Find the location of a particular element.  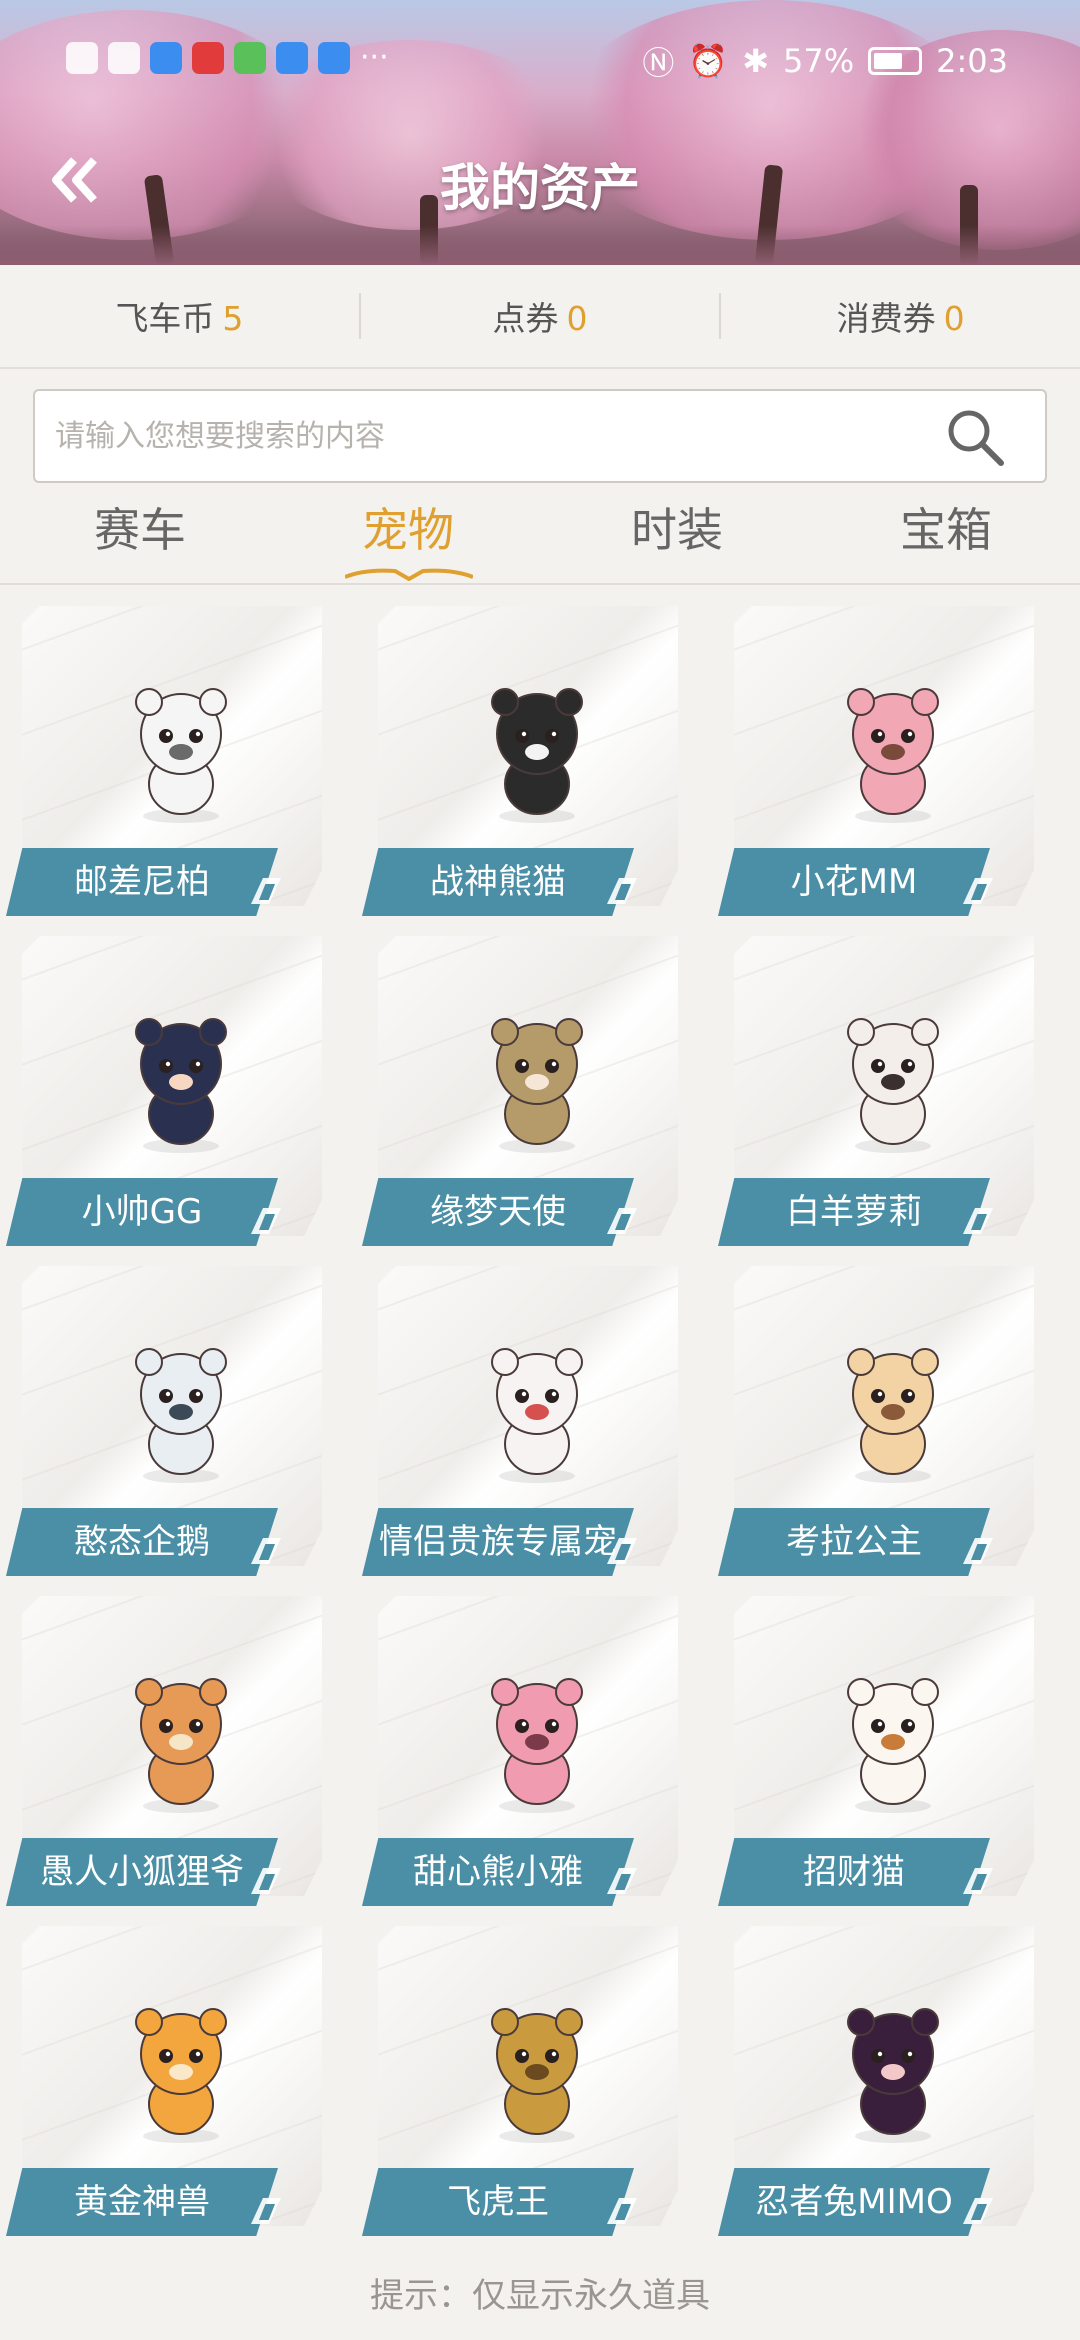

balance-label: 消费券 is located at coordinates (886, 318).